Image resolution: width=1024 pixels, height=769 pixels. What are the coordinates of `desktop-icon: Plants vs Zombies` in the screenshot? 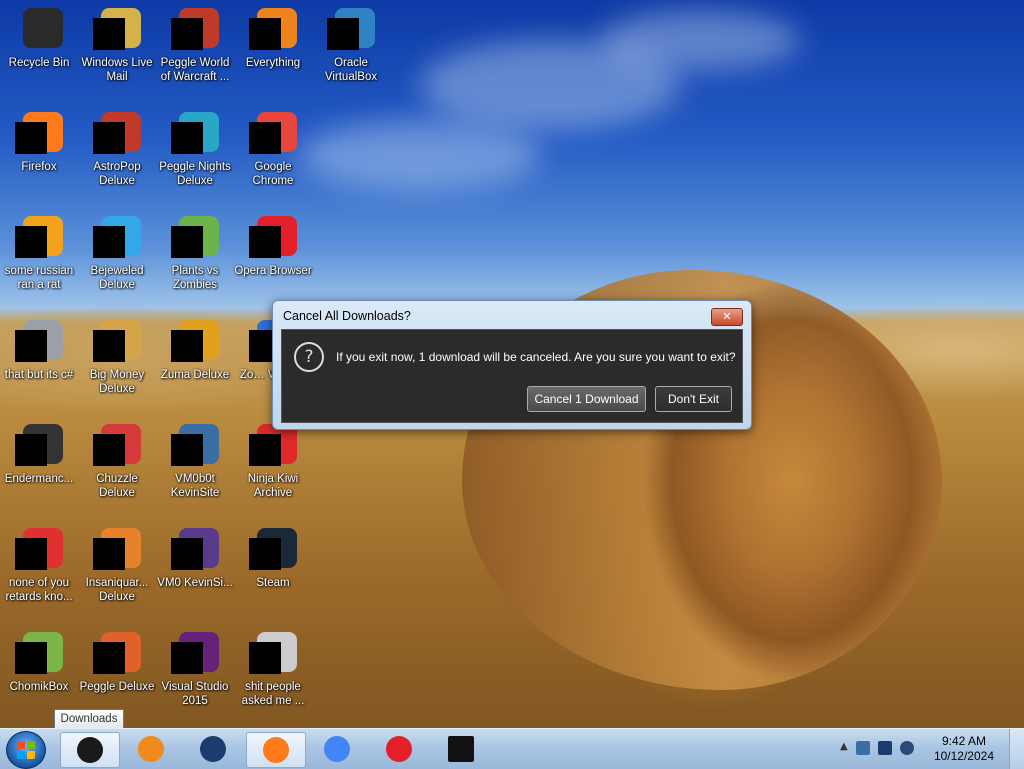 It's located at (195, 253).